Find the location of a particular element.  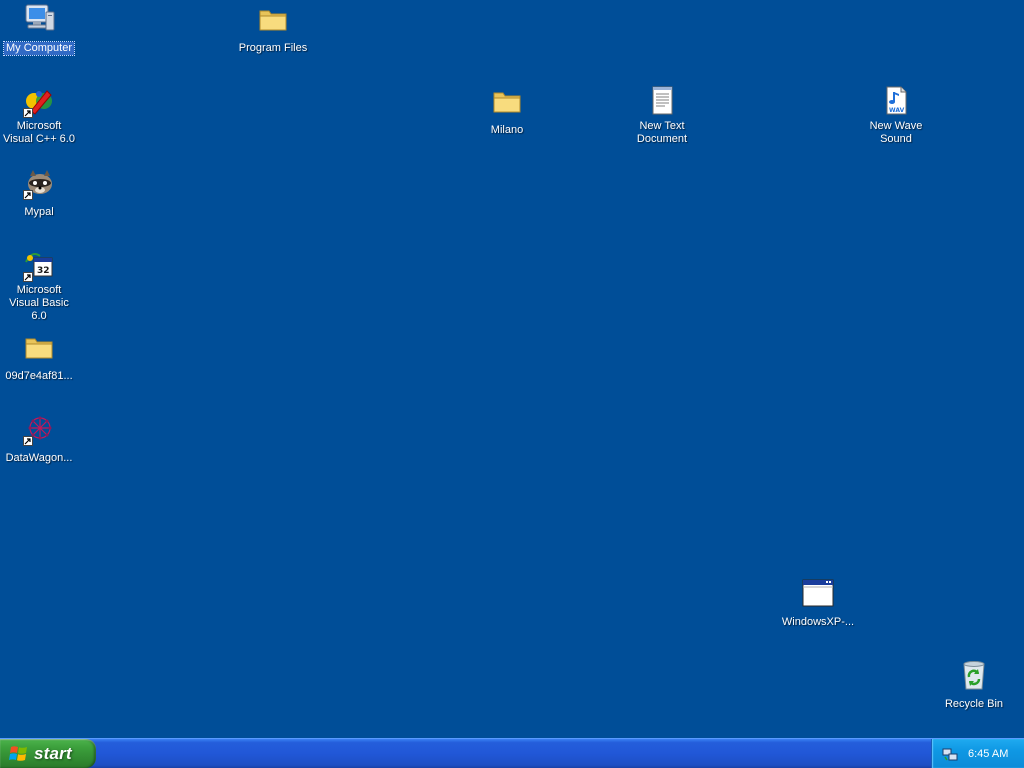

desktop-icon-recycle-bin: Recycle Bin is located at coordinates (974, 685).